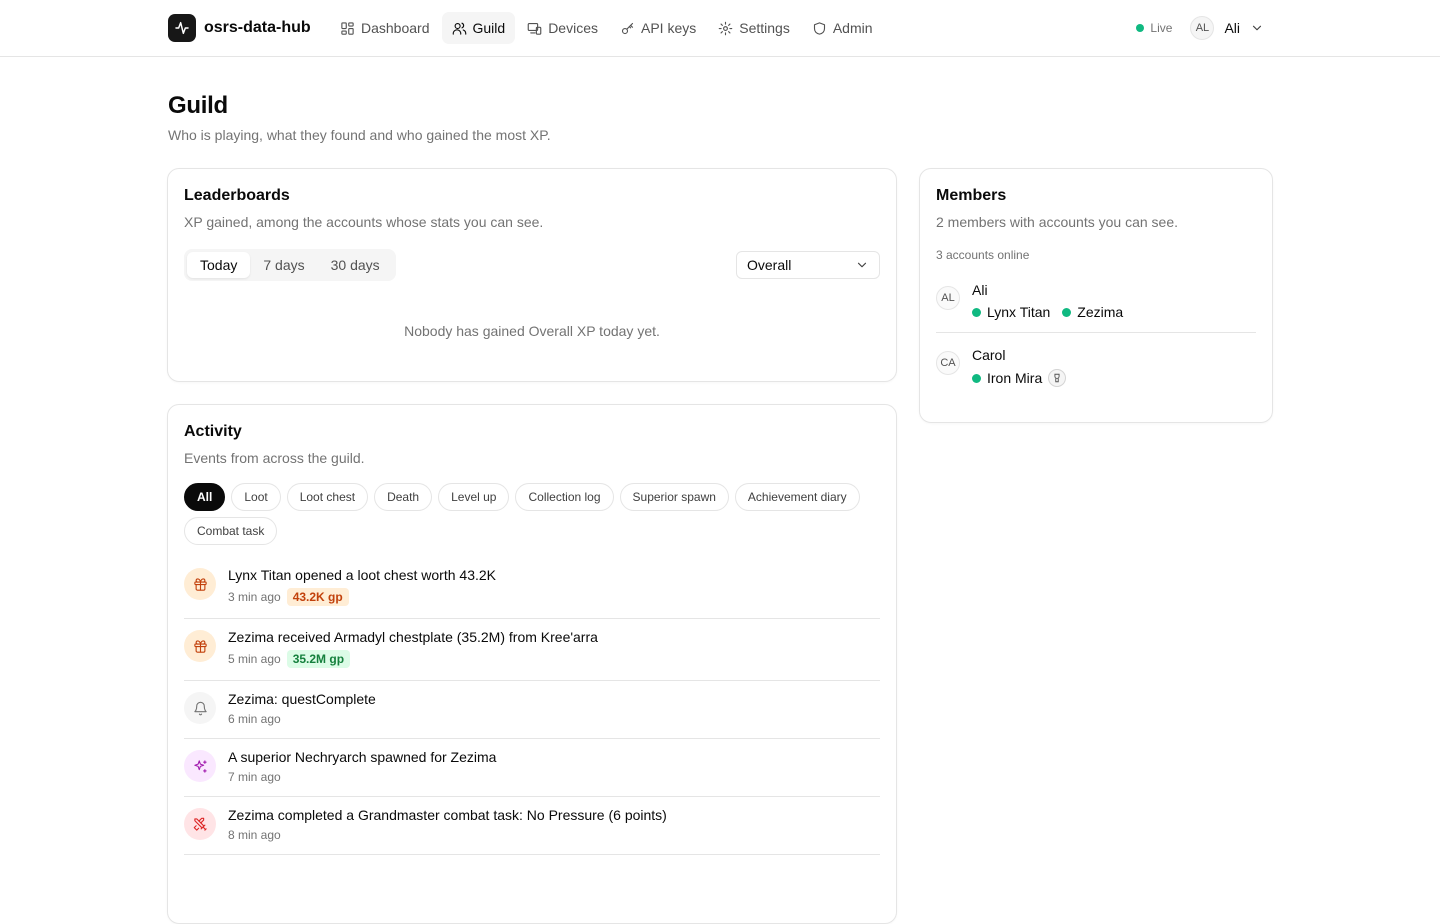  I want to click on nav-label: Devices, so click(573, 28).